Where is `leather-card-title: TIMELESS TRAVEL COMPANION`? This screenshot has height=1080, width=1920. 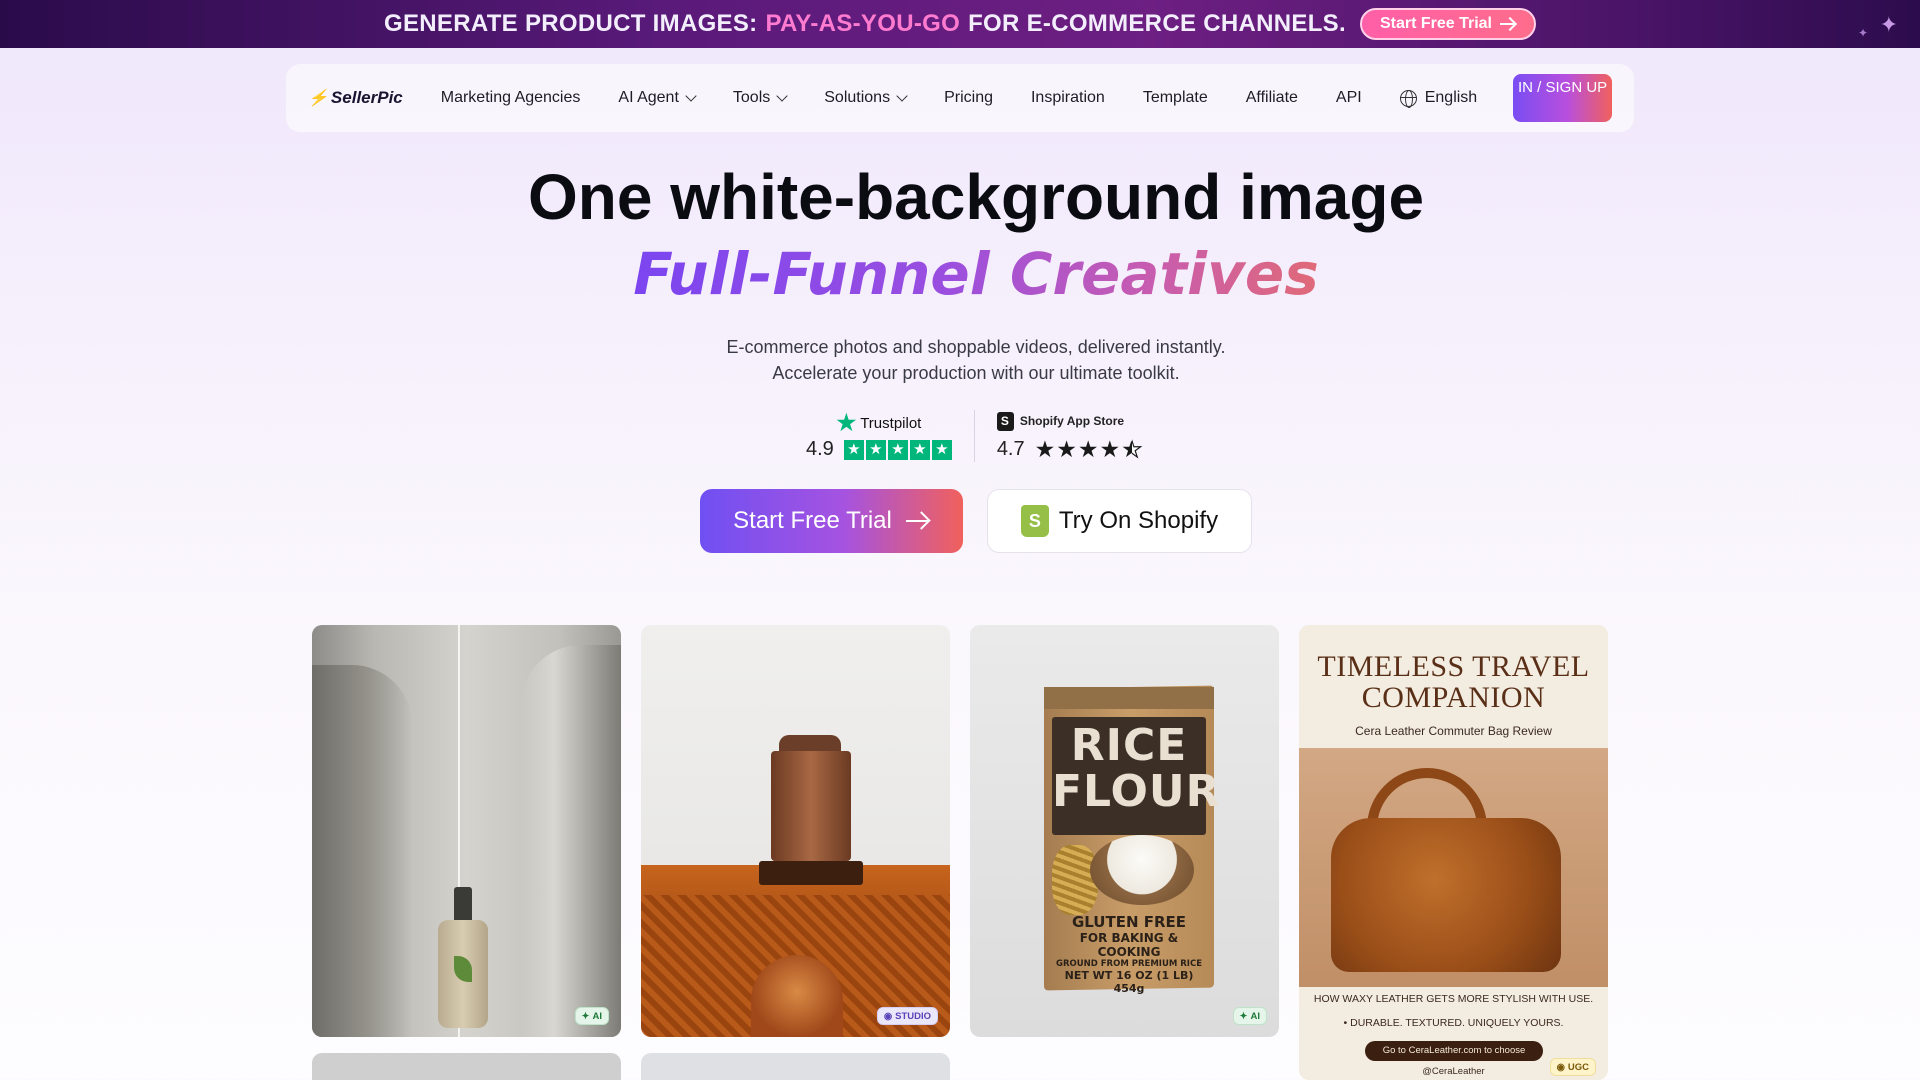
leather-card-title: TIMELESS TRAVEL COMPANION is located at coordinates (1453, 682).